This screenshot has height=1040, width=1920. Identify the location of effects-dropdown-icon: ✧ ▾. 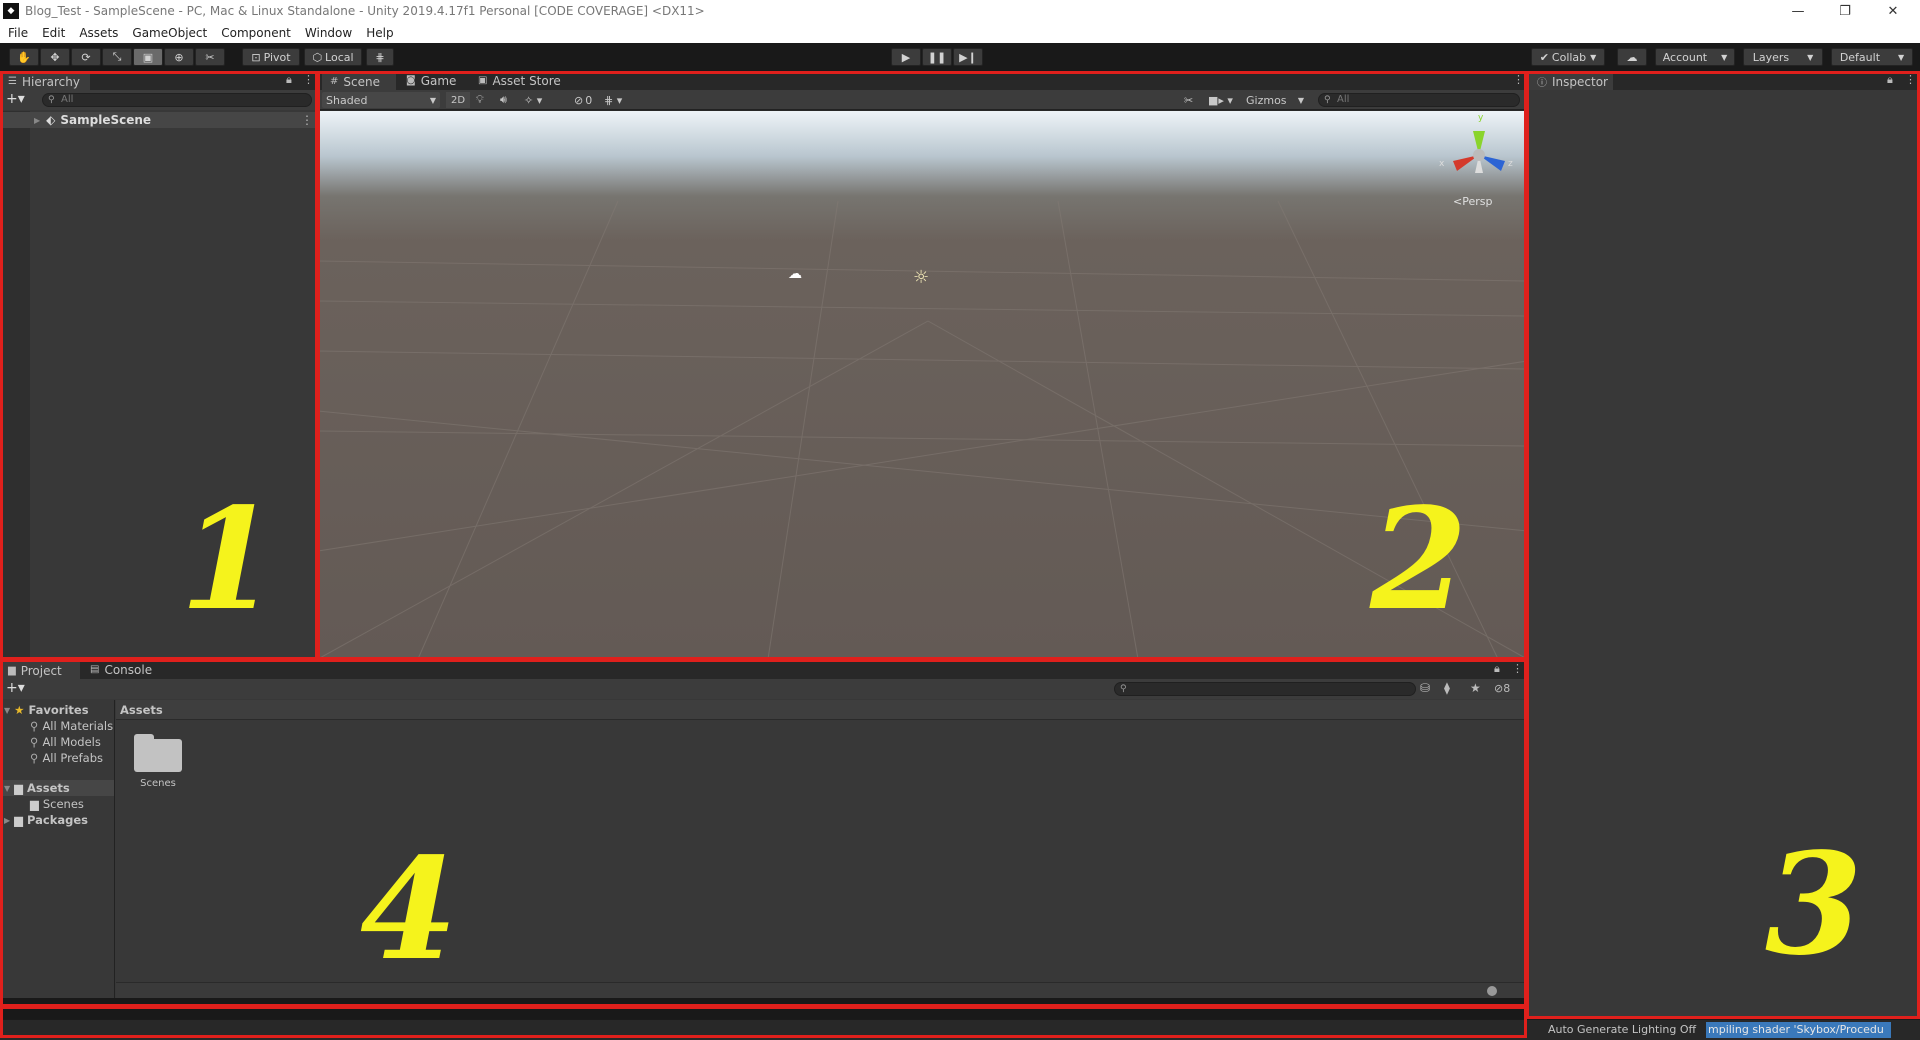
(533, 100).